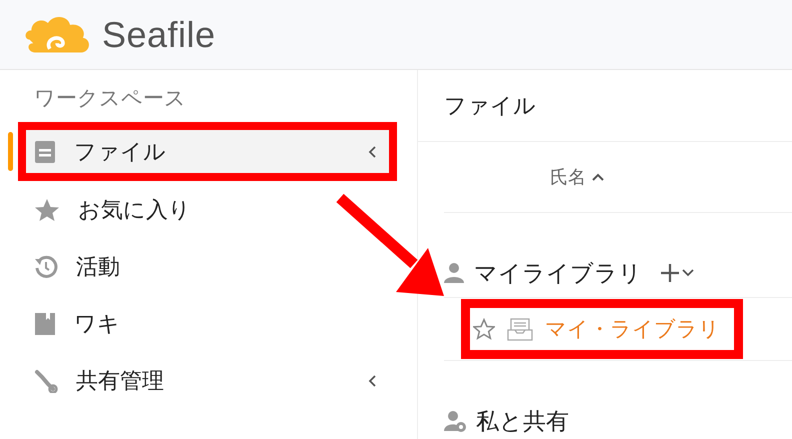  I want to click on section-title: マイライブラリ, so click(558, 274).